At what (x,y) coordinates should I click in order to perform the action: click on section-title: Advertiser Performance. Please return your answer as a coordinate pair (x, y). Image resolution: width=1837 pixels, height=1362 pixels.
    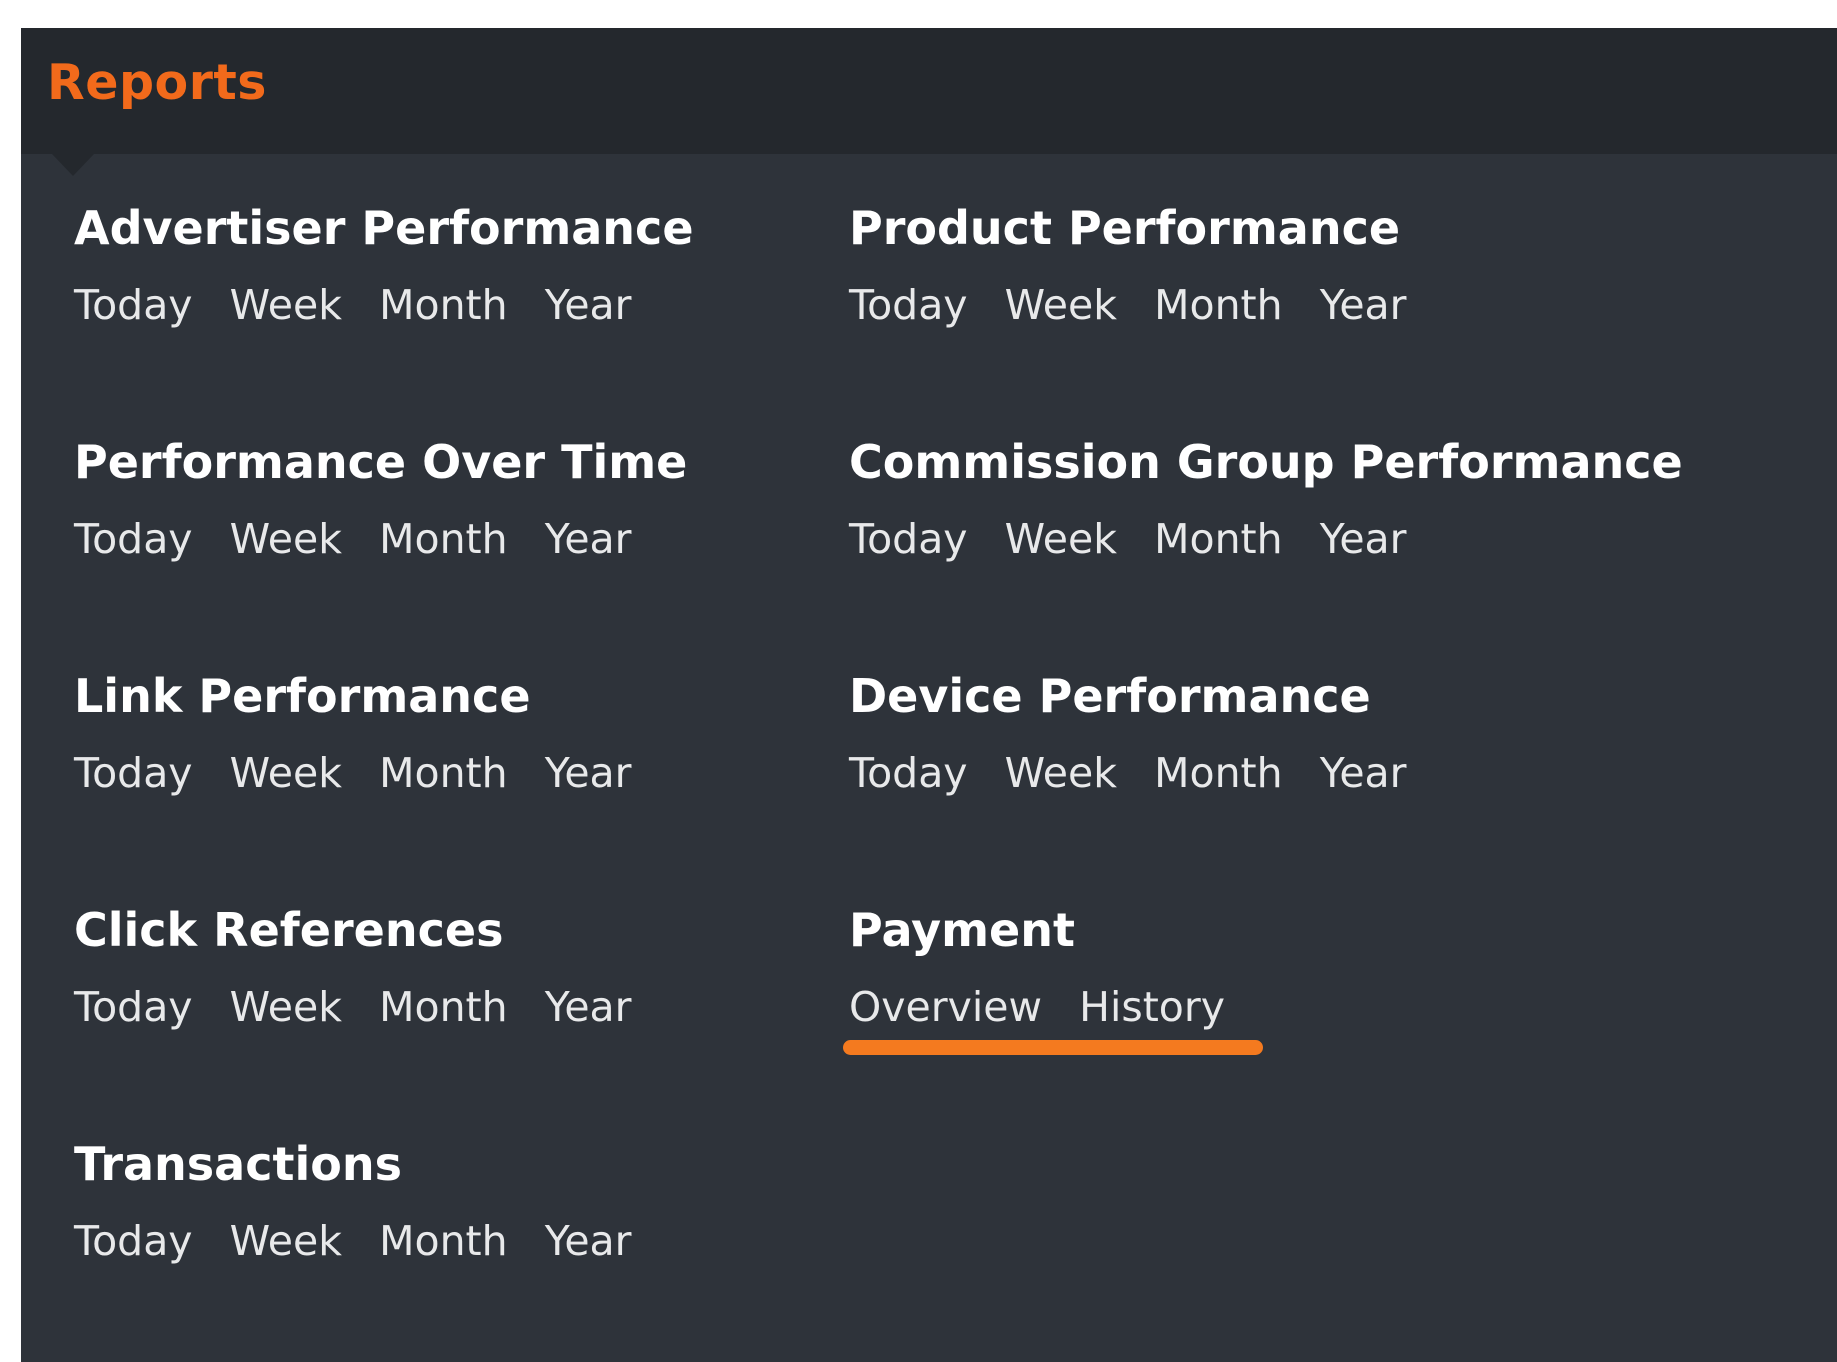
    Looking at the image, I should click on (454, 229).